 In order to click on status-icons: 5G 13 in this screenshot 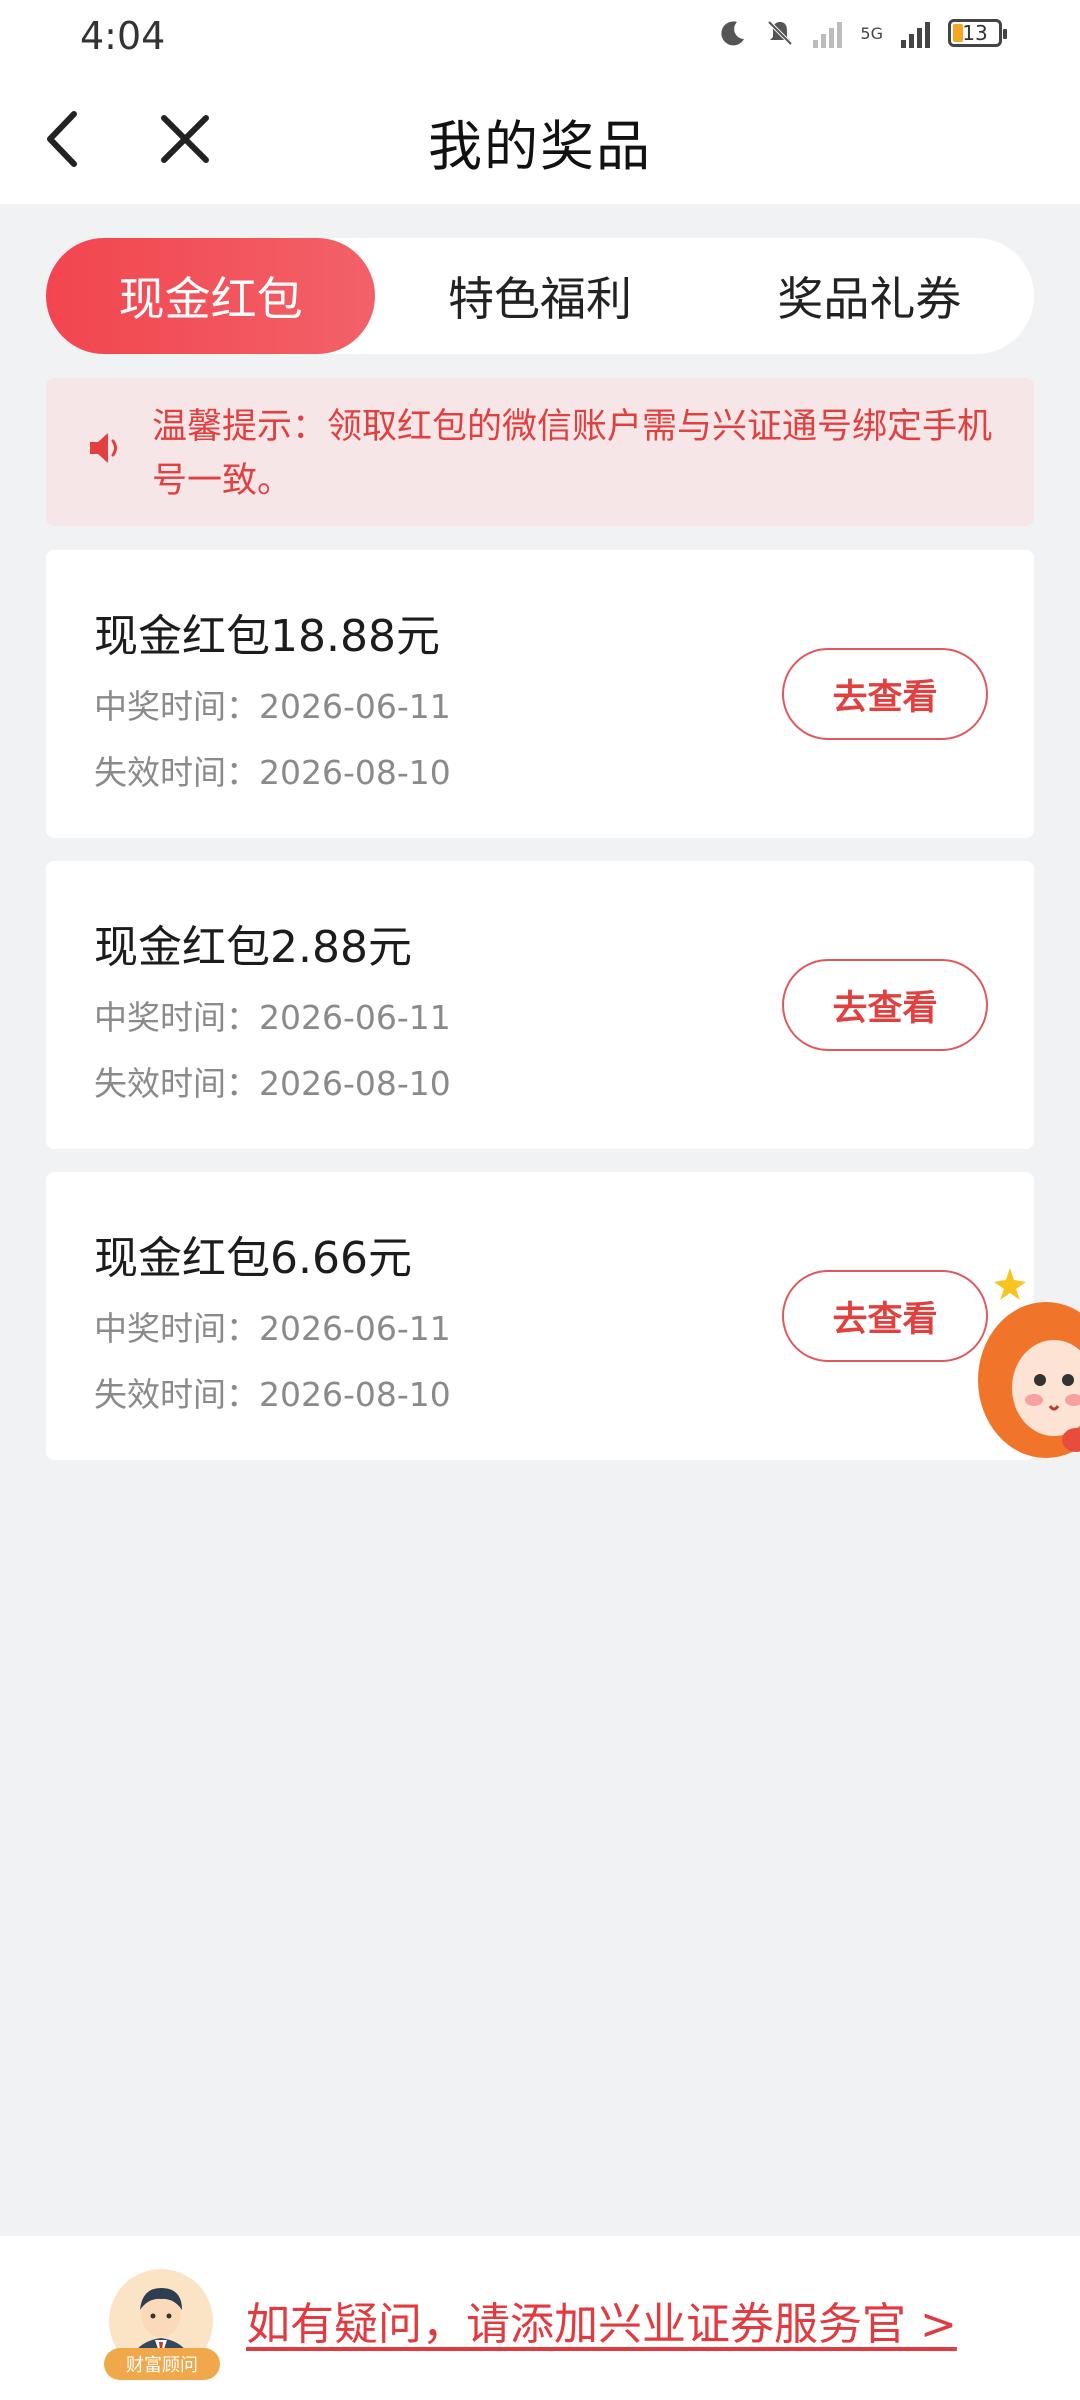, I will do `click(863, 33)`.